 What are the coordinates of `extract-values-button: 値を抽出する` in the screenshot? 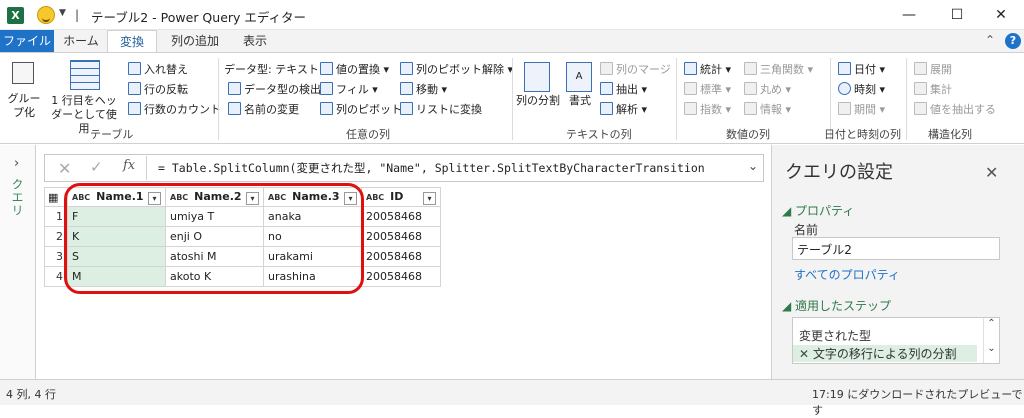 It's located at (955, 109).